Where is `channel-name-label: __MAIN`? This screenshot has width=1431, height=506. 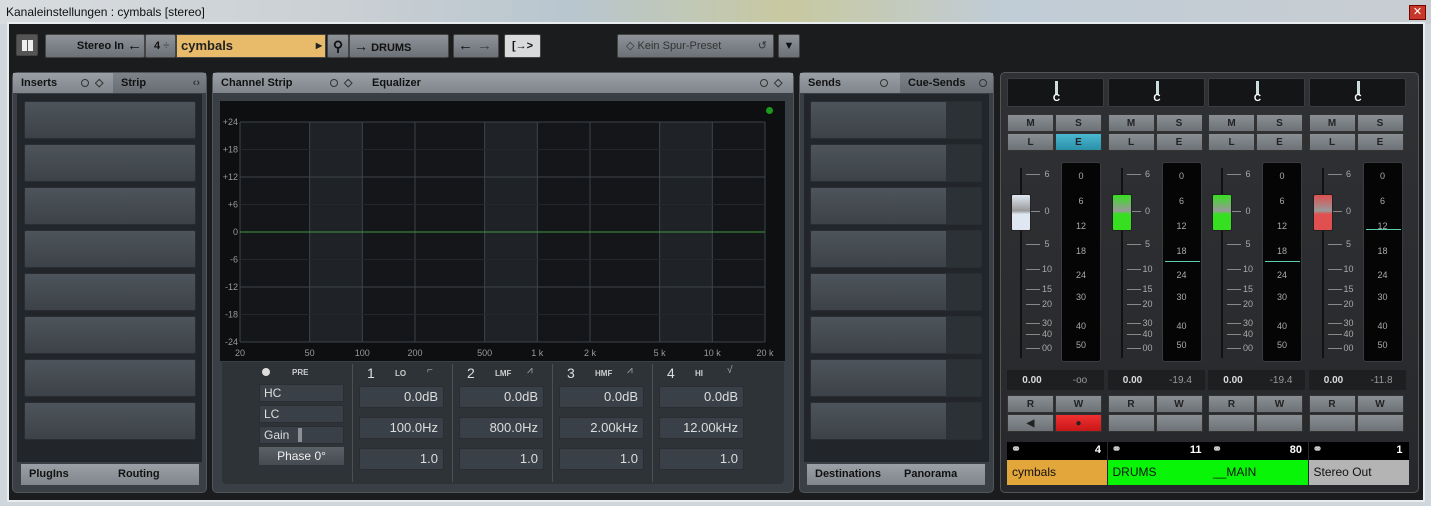
channel-name-label: __MAIN is located at coordinates (1258, 472).